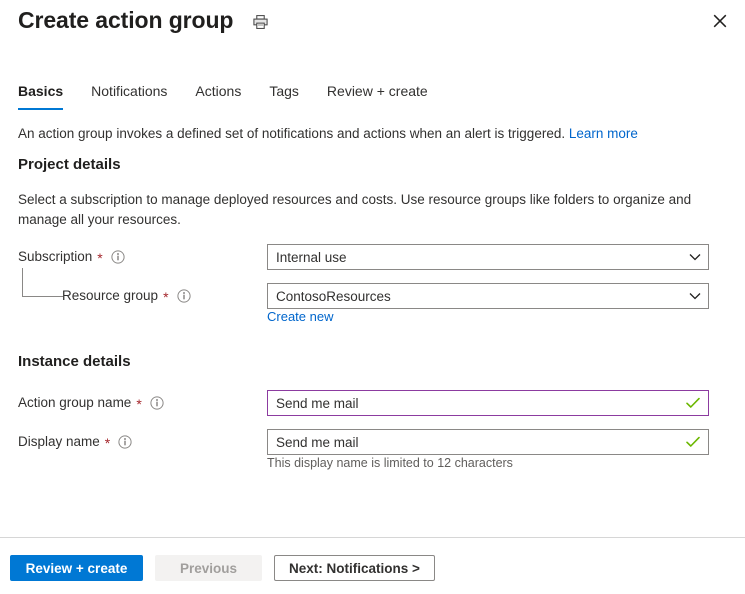  I want to click on resource-group-select-wrapper, so click(488, 296).